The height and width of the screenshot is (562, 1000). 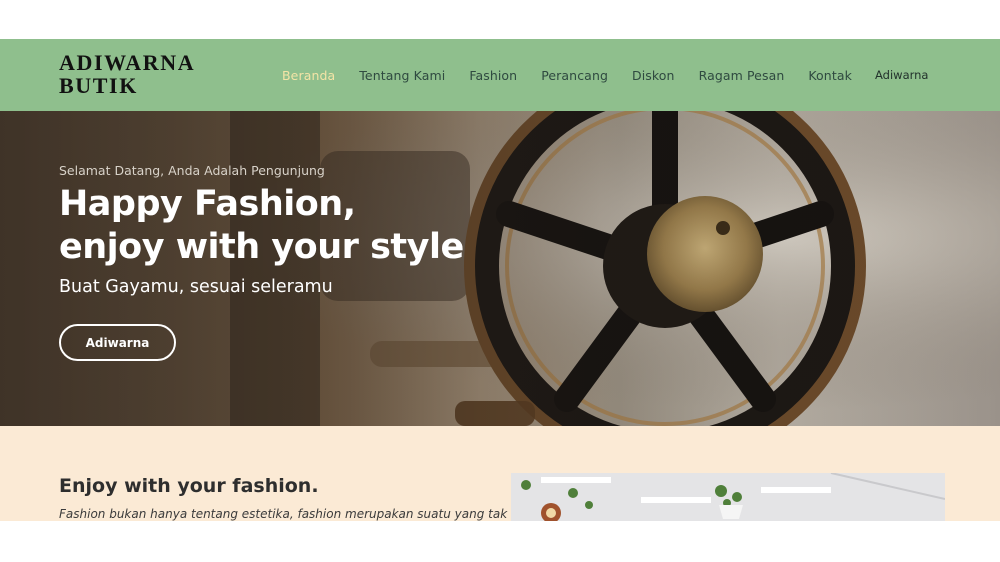 What do you see at coordinates (493, 75) in the screenshot?
I see `nav-item-fashion: Fashion` at bounding box center [493, 75].